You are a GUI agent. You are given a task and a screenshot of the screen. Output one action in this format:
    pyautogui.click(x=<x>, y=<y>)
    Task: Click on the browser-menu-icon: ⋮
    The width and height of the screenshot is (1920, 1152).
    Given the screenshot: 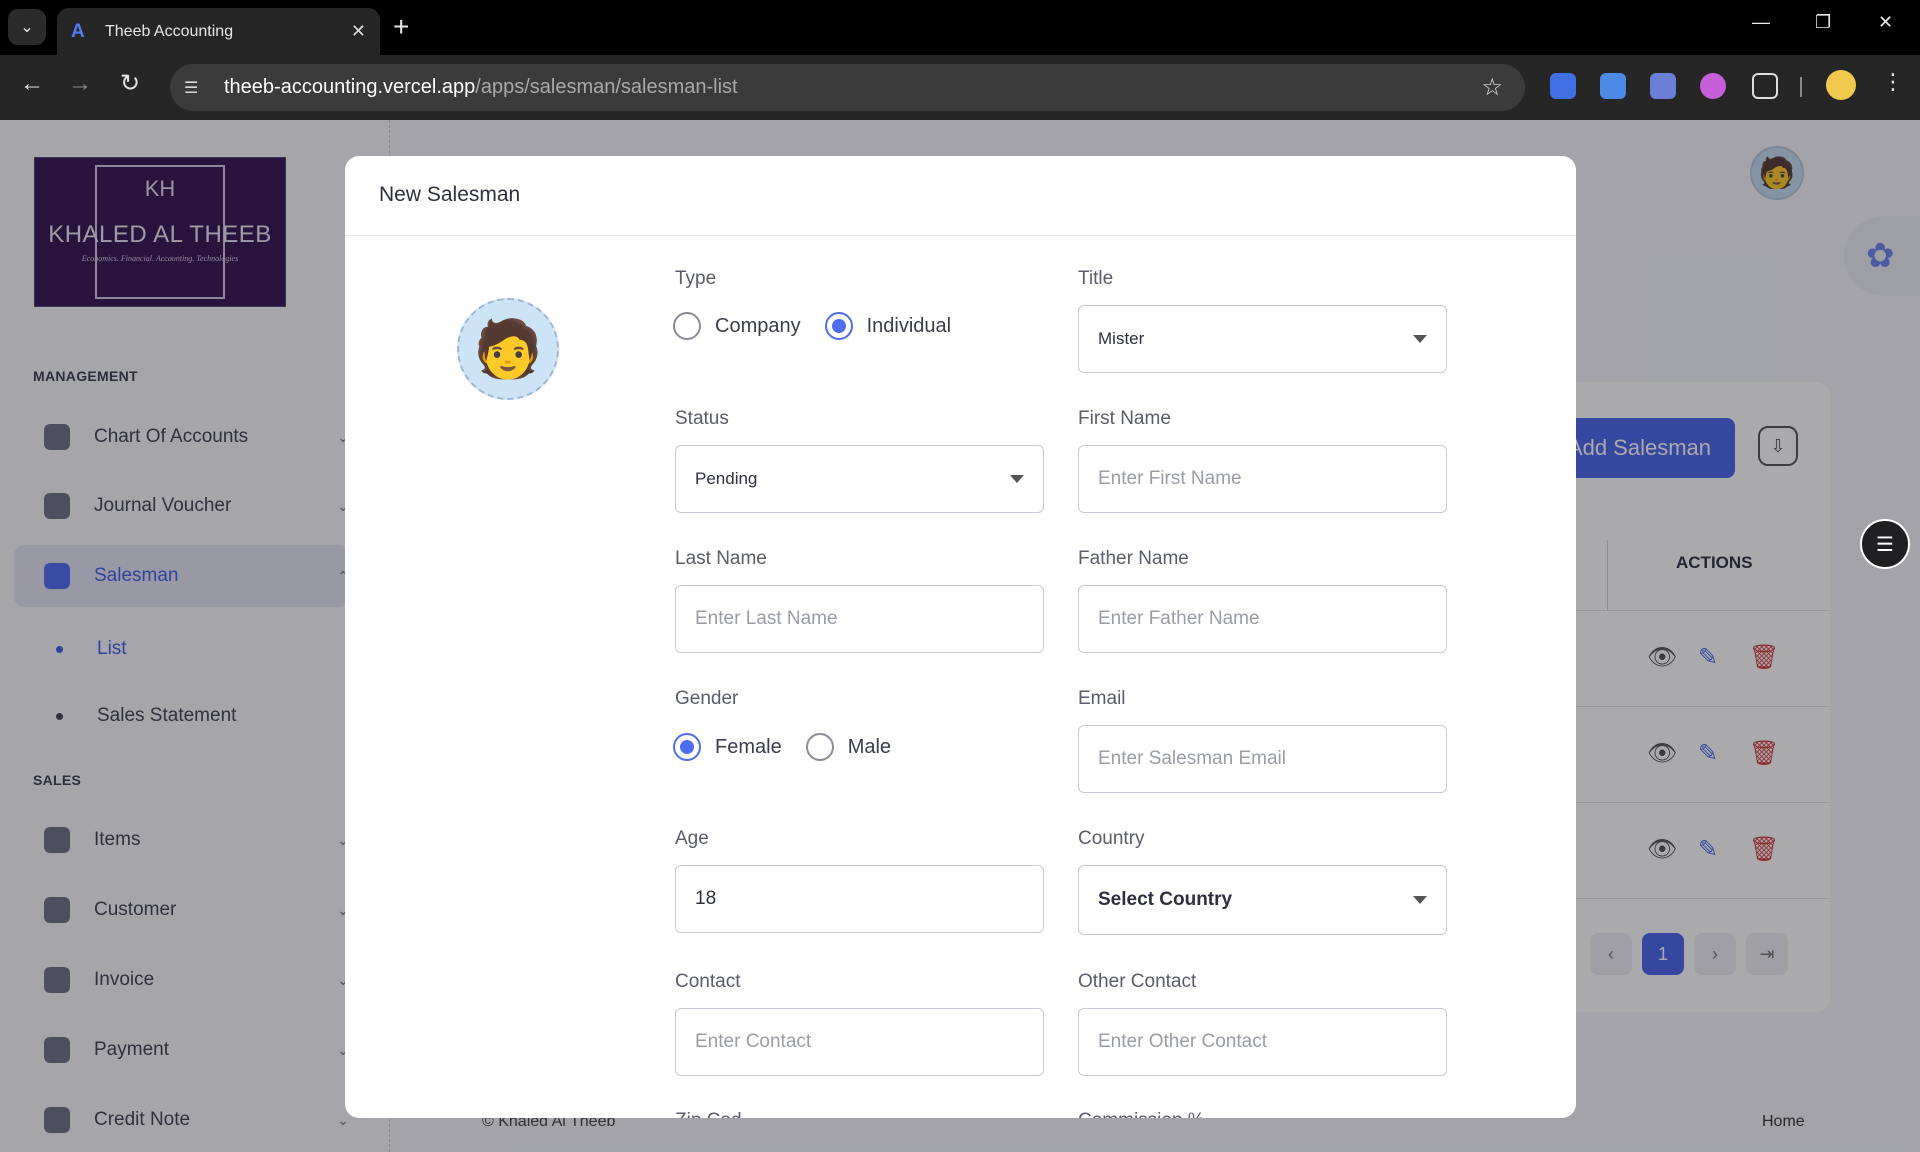 What is the action you would take?
    pyautogui.click(x=1893, y=82)
    